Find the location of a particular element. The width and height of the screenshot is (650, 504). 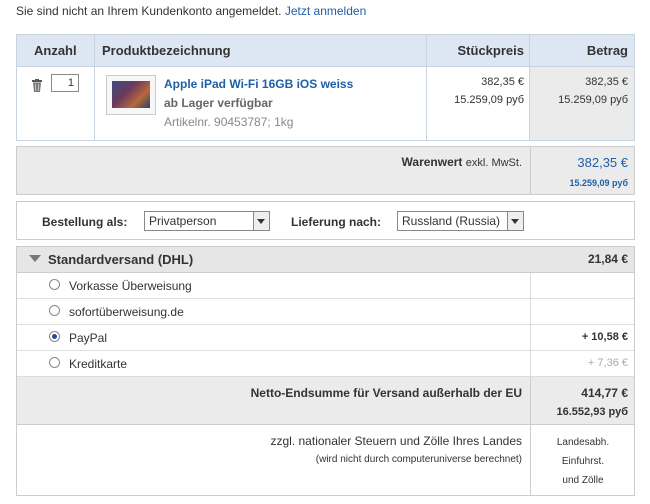

shipping-price: 21,84 € is located at coordinates (607, 259).